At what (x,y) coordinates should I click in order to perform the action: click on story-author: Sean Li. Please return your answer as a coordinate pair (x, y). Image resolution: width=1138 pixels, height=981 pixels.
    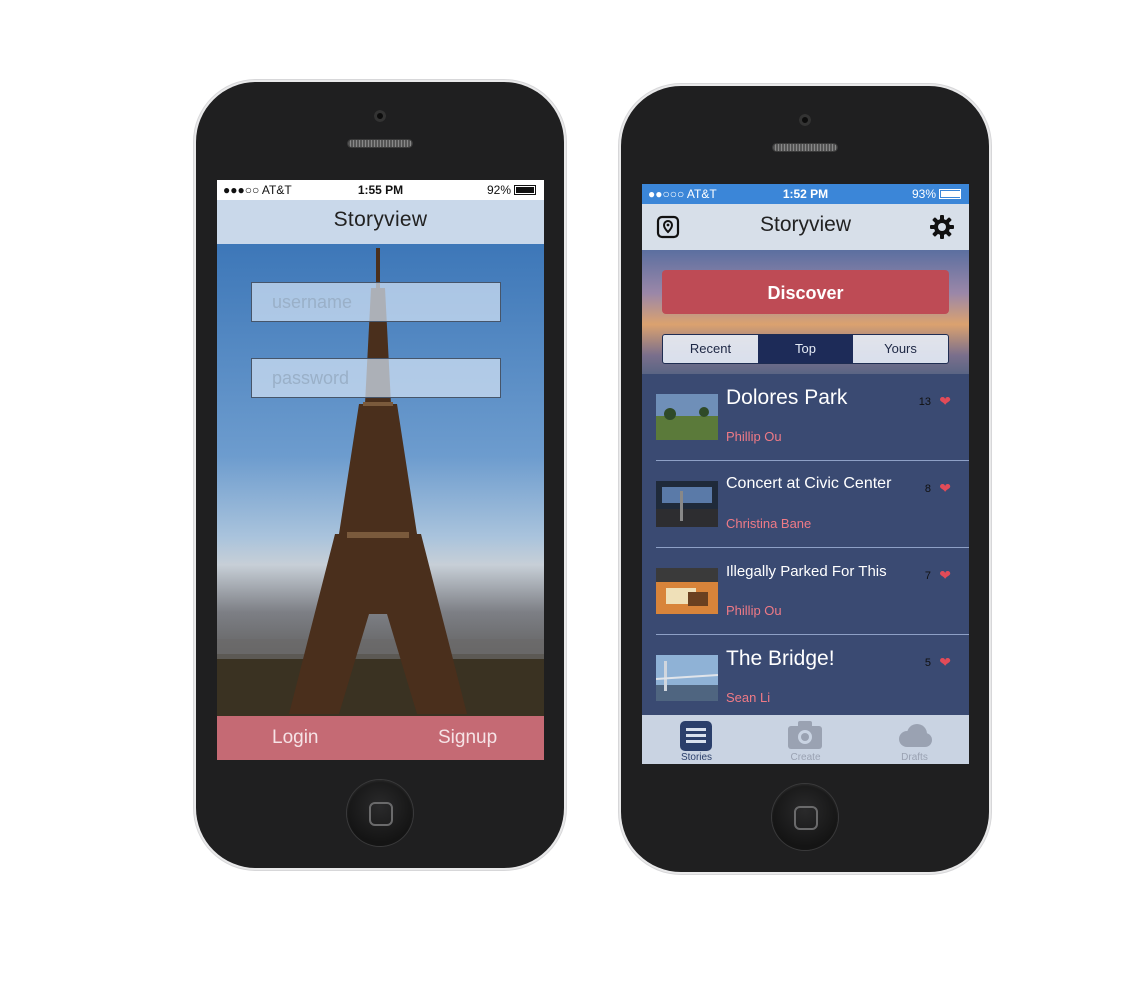
    Looking at the image, I should click on (748, 697).